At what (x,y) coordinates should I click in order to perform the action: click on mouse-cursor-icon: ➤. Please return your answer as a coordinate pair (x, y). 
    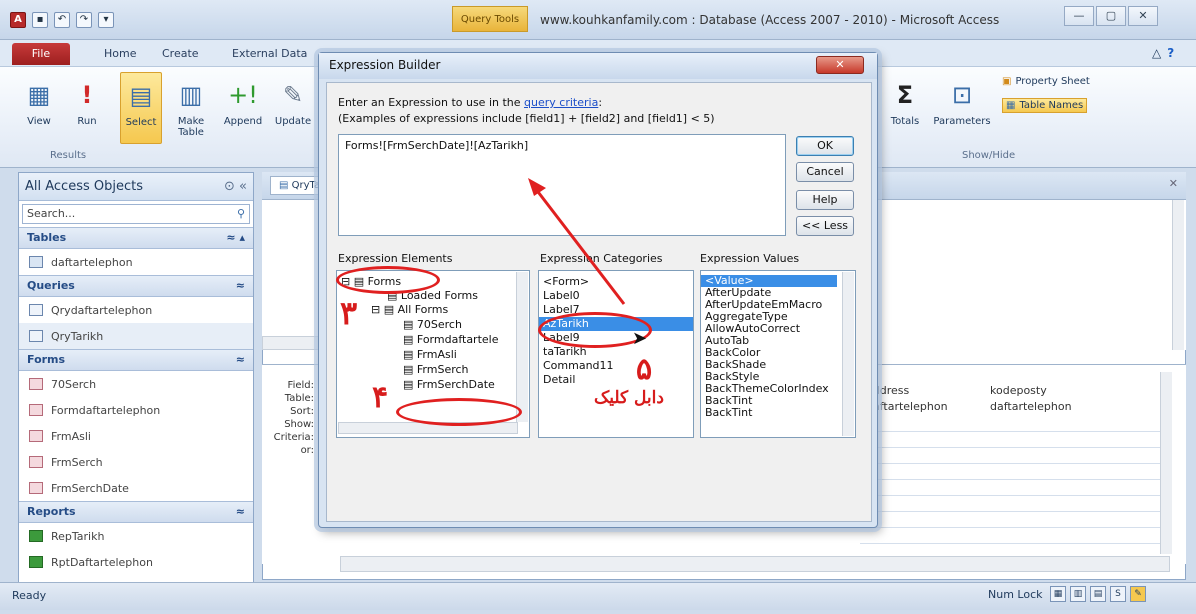
    Looking at the image, I should click on (640, 338).